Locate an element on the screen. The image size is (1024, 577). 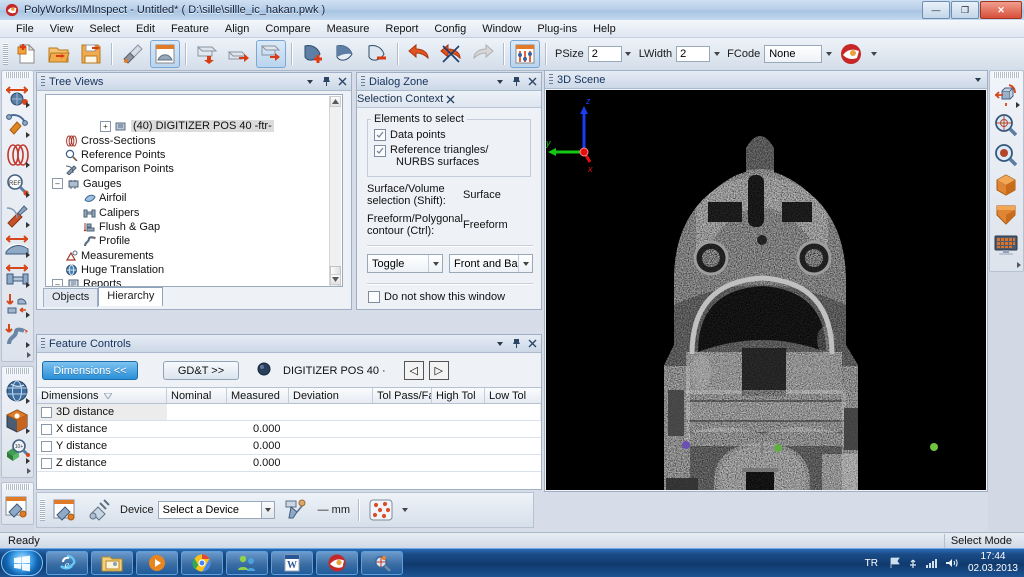
menu-item-config: Config is located at coordinates (450, 29).